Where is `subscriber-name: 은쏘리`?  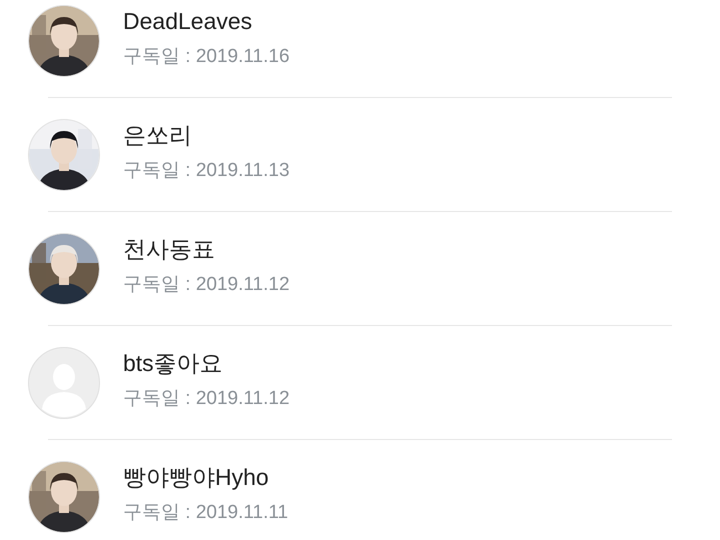
subscriber-name: 은쏘리 is located at coordinates (158, 135).